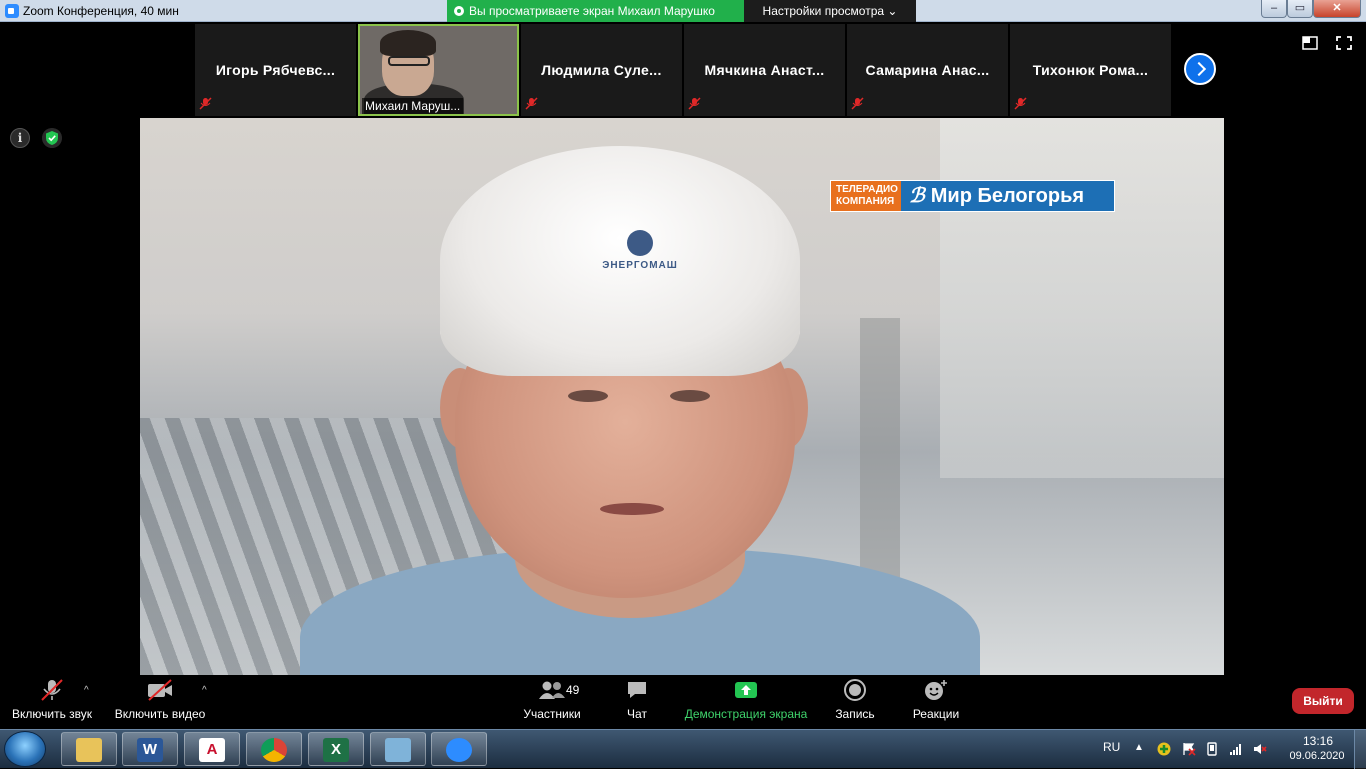 The height and width of the screenshot is (769, 1366). Describe the element at coordinates (20, 138) in the screenshot. I see `info-icon: i` at that location.